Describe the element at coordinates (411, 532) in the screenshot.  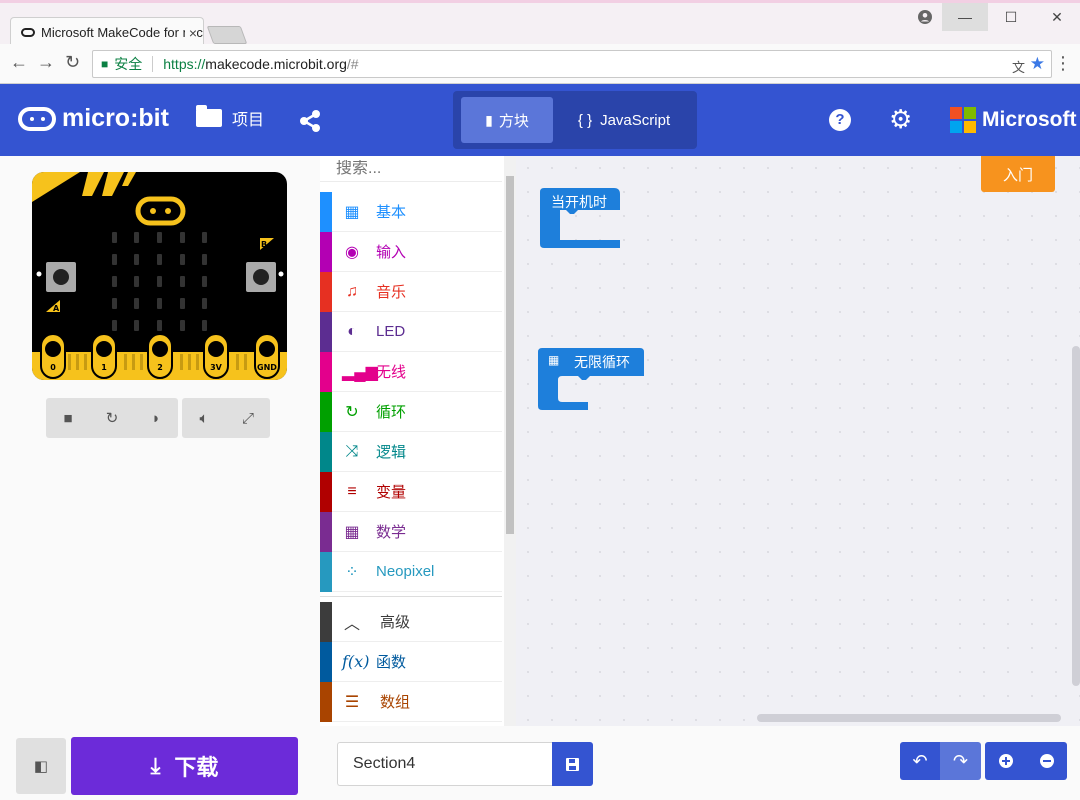
I see `category-math: ▦ 数学` at that location.